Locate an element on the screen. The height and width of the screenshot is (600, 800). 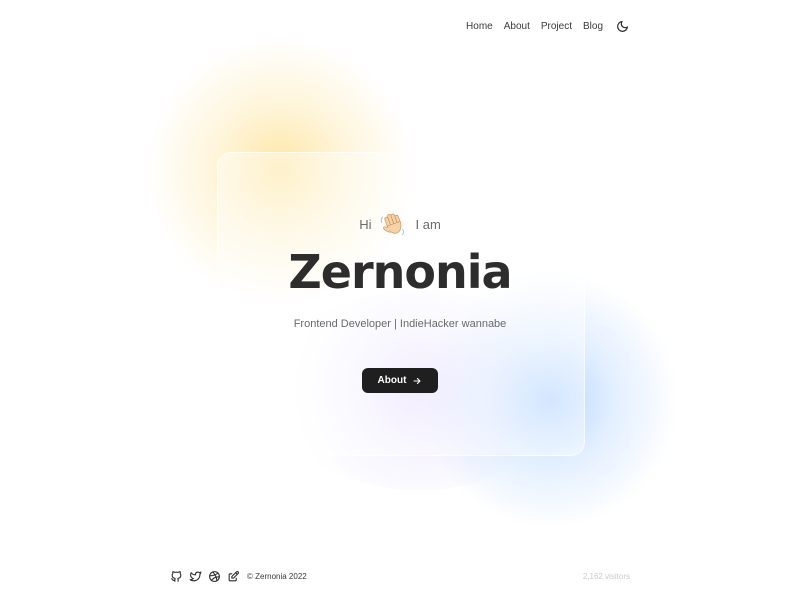
moon-icon is located at coordinates (622, 26).